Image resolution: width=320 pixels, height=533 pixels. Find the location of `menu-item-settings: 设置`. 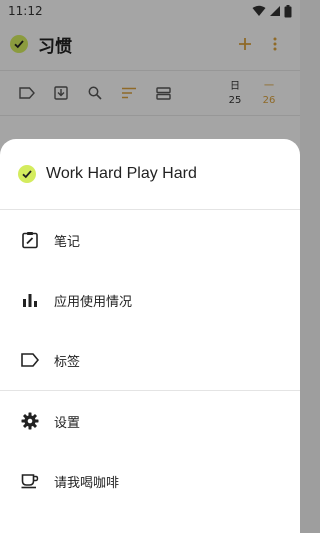

menu-item-settings: 设置 is located at coordinates (150, 421).